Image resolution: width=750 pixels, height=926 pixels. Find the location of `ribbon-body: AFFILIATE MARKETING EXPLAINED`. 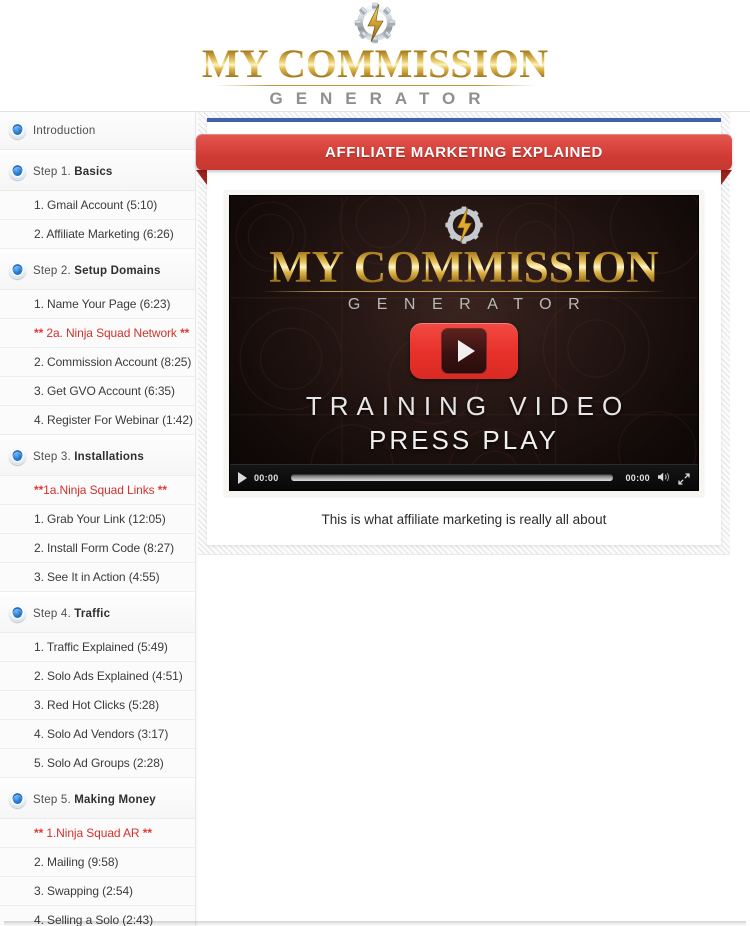

ribbon-body: AFFILIATE MARKETING EXPLAINED is located at coordinates (464, 152).